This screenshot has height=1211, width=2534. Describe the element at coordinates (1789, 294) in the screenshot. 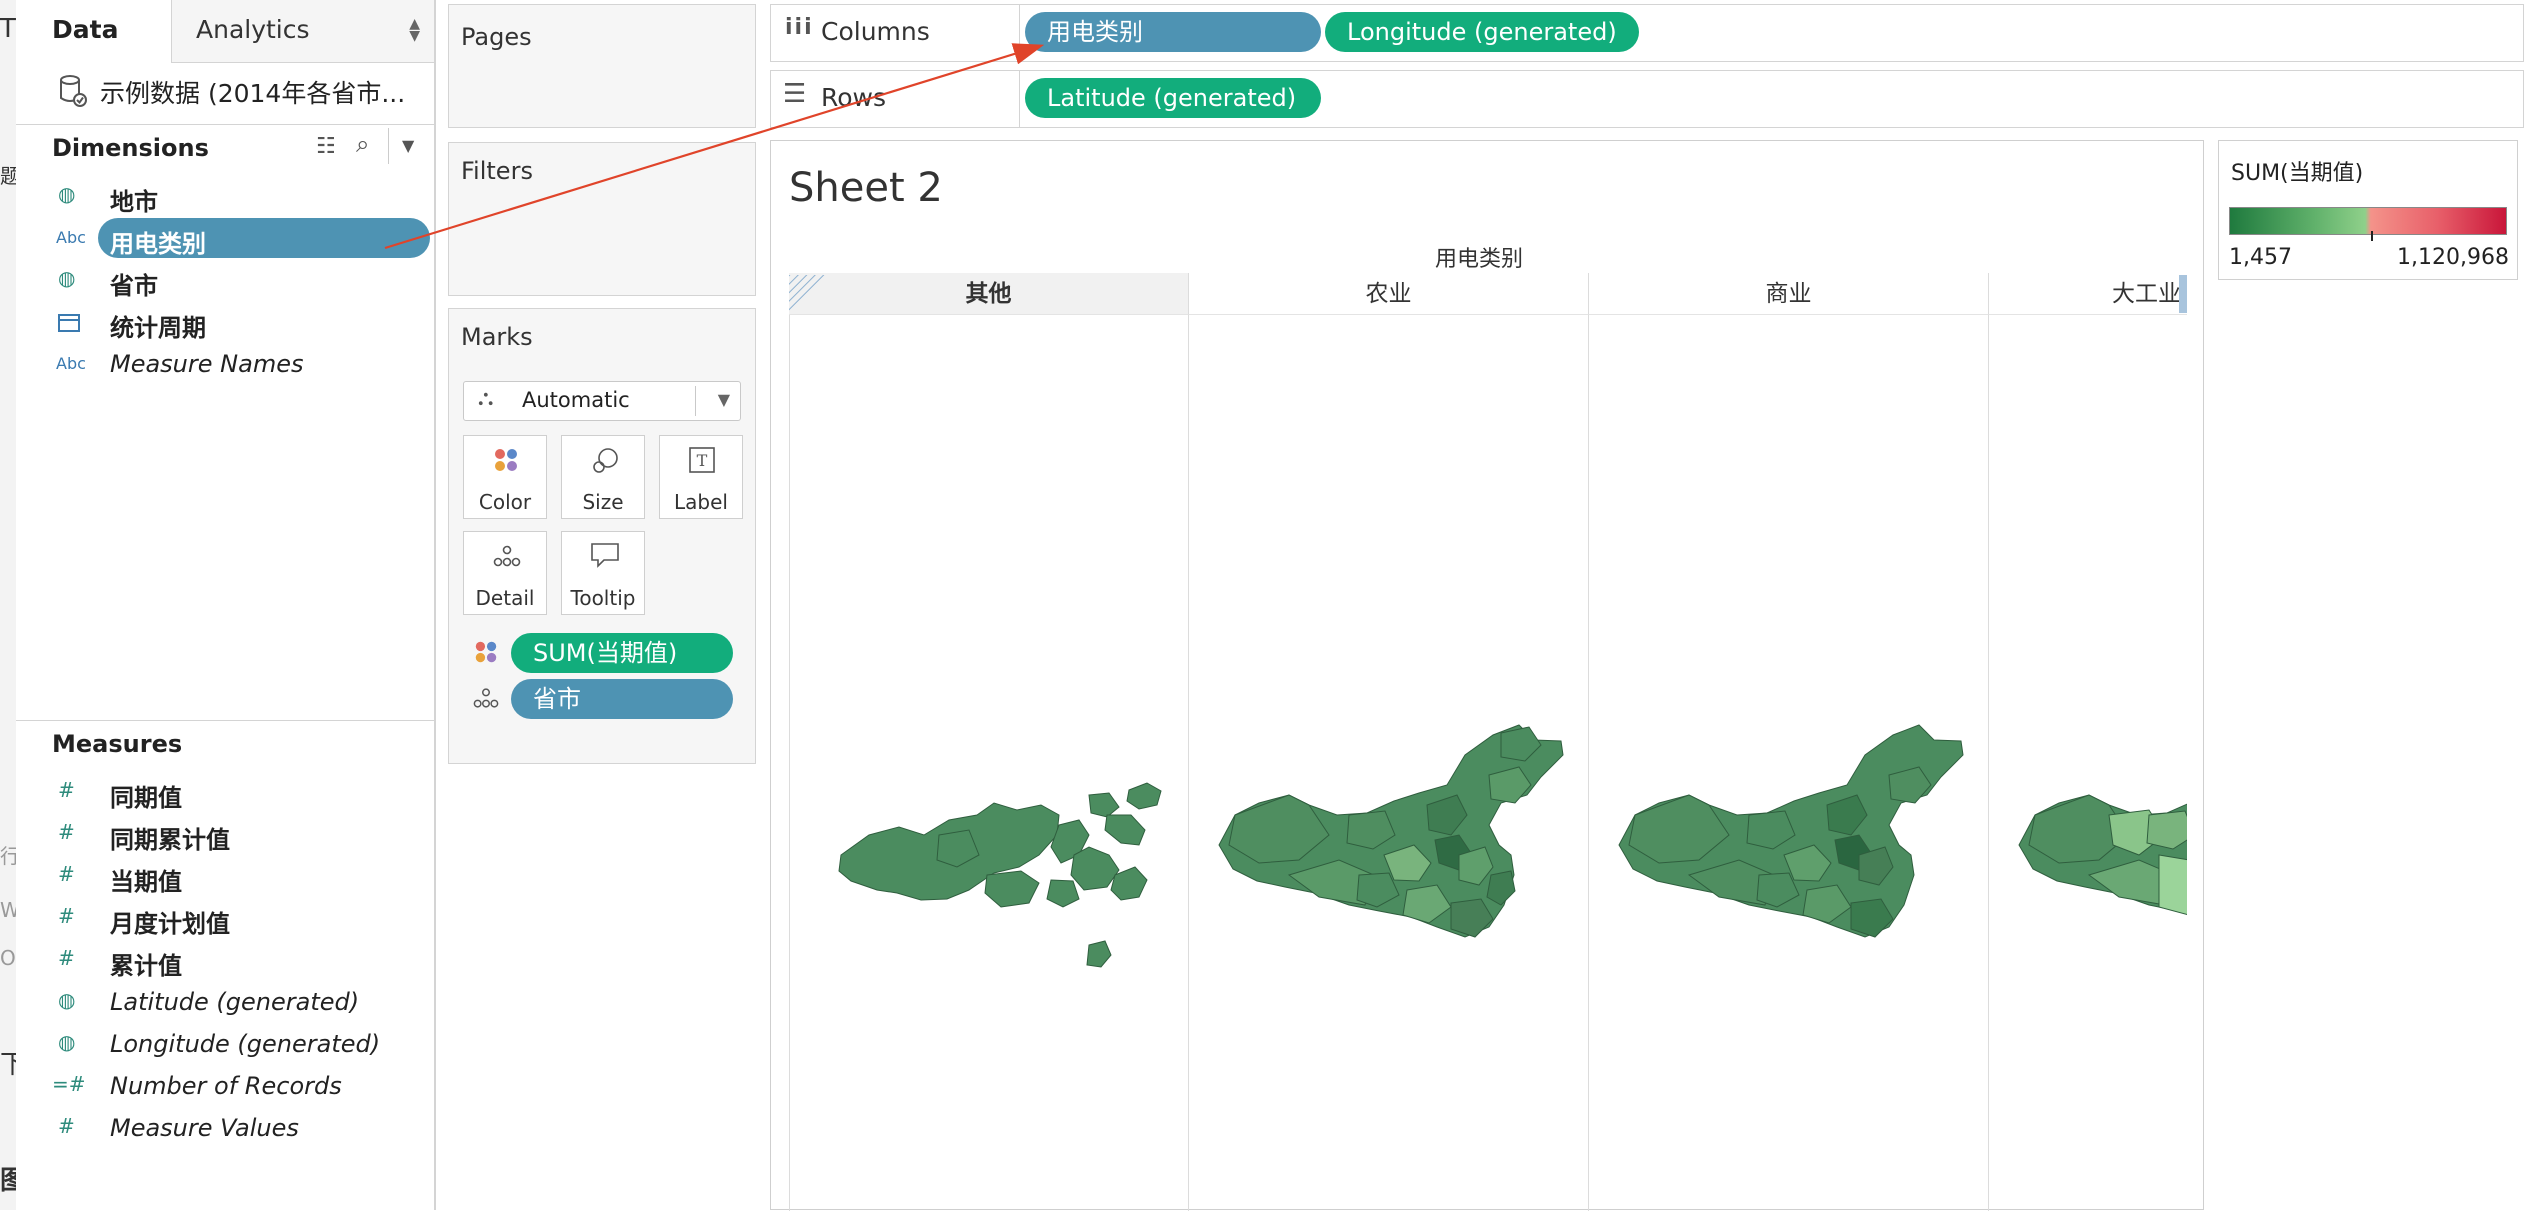

I see `column-header-2: 商业` at that location.